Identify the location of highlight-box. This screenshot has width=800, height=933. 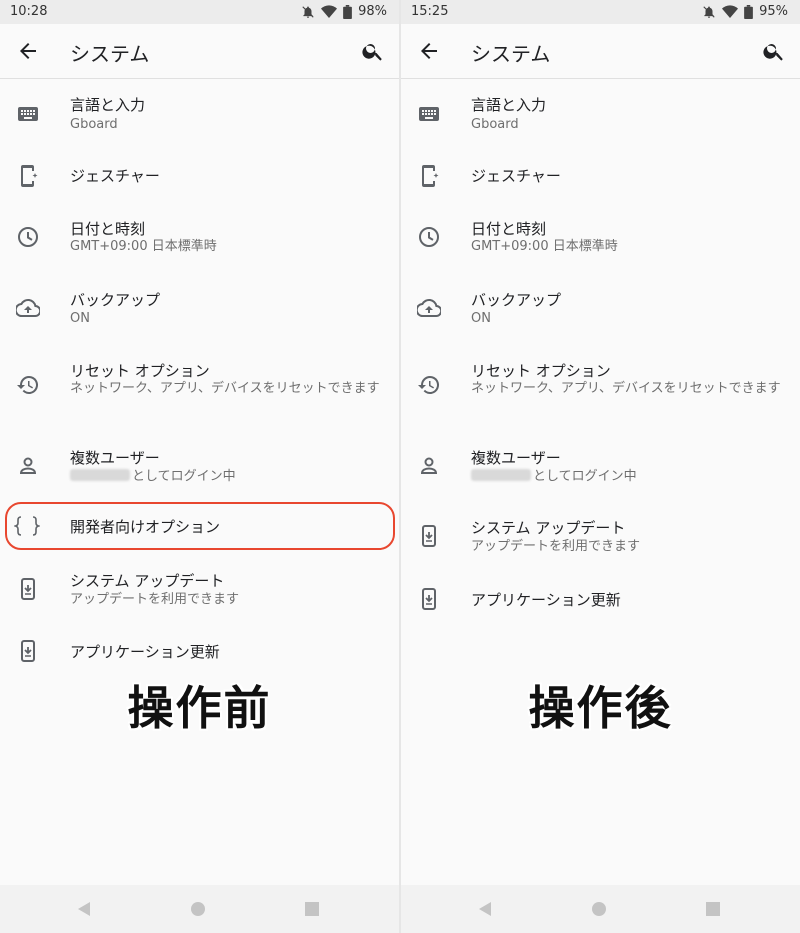
(200, 526).